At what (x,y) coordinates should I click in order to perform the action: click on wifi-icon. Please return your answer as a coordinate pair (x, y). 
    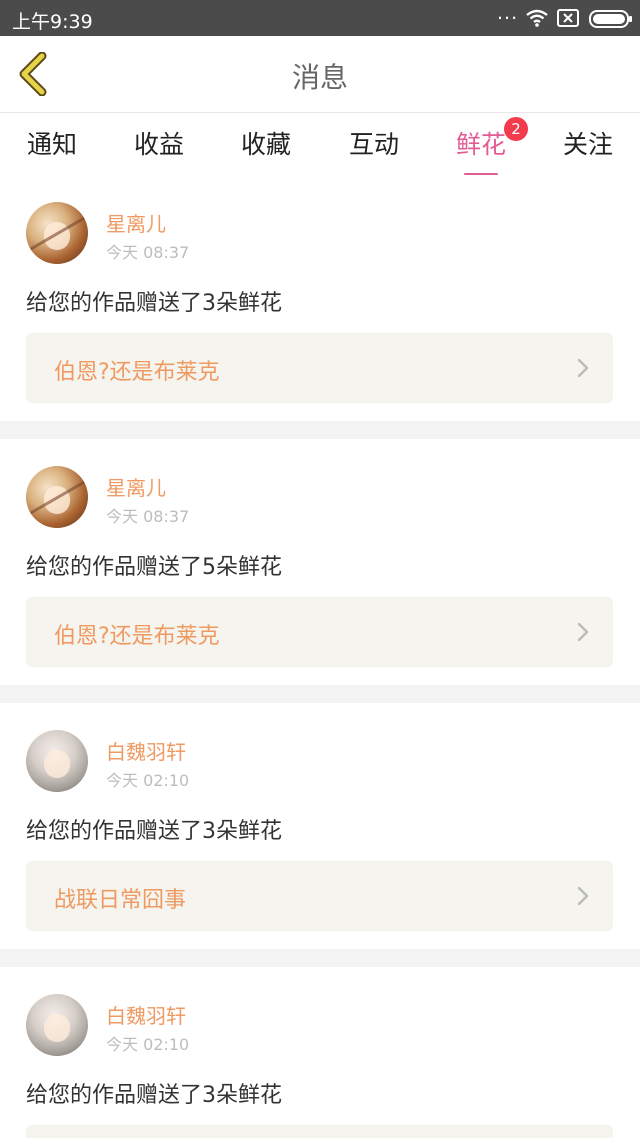
    Looking at the image, I should click on (537, 20).